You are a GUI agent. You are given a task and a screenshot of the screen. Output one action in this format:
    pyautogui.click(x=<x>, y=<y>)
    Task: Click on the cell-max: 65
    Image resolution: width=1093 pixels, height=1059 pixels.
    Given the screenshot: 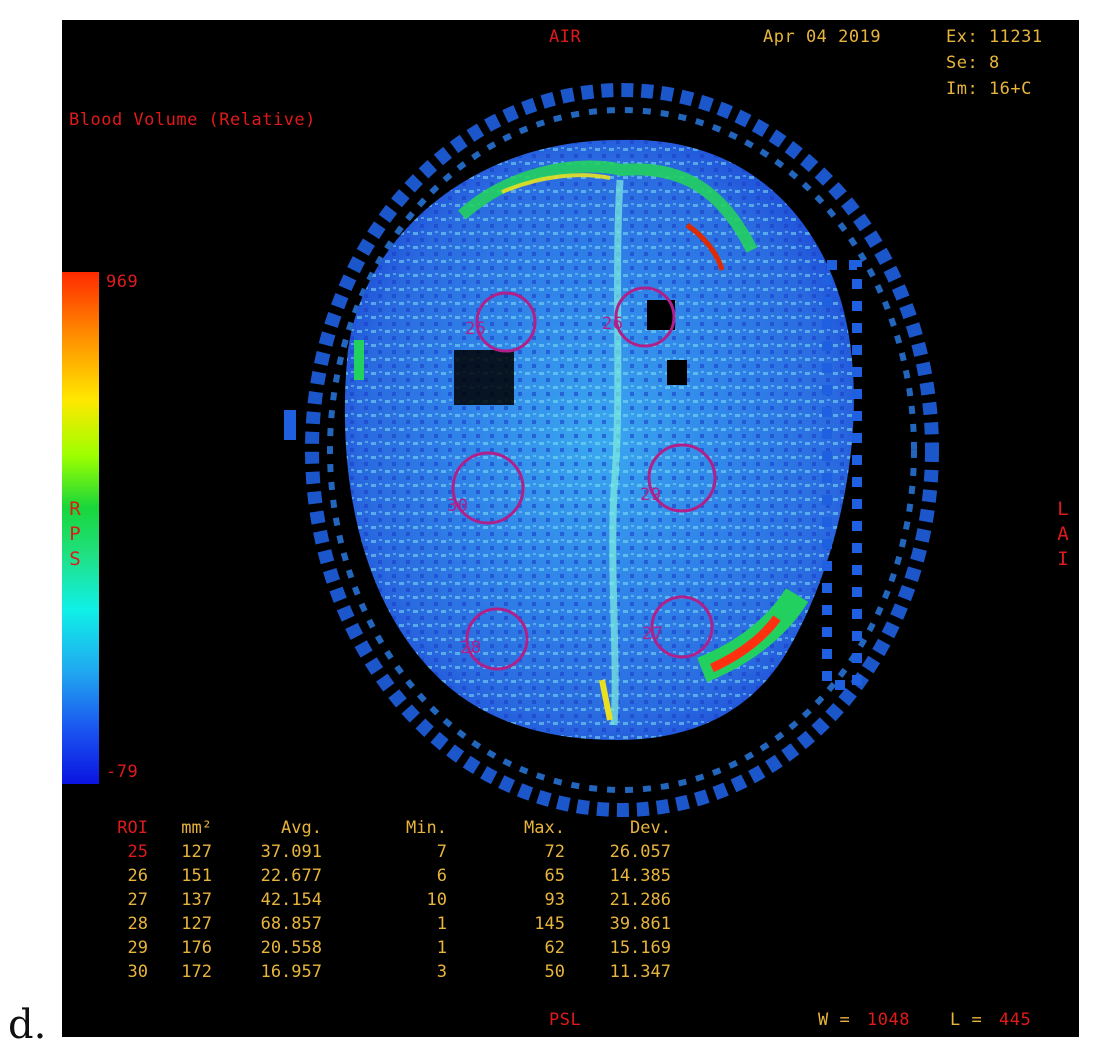 What is the action you would take?
    pyautogui.click(x=554, y=876)
    